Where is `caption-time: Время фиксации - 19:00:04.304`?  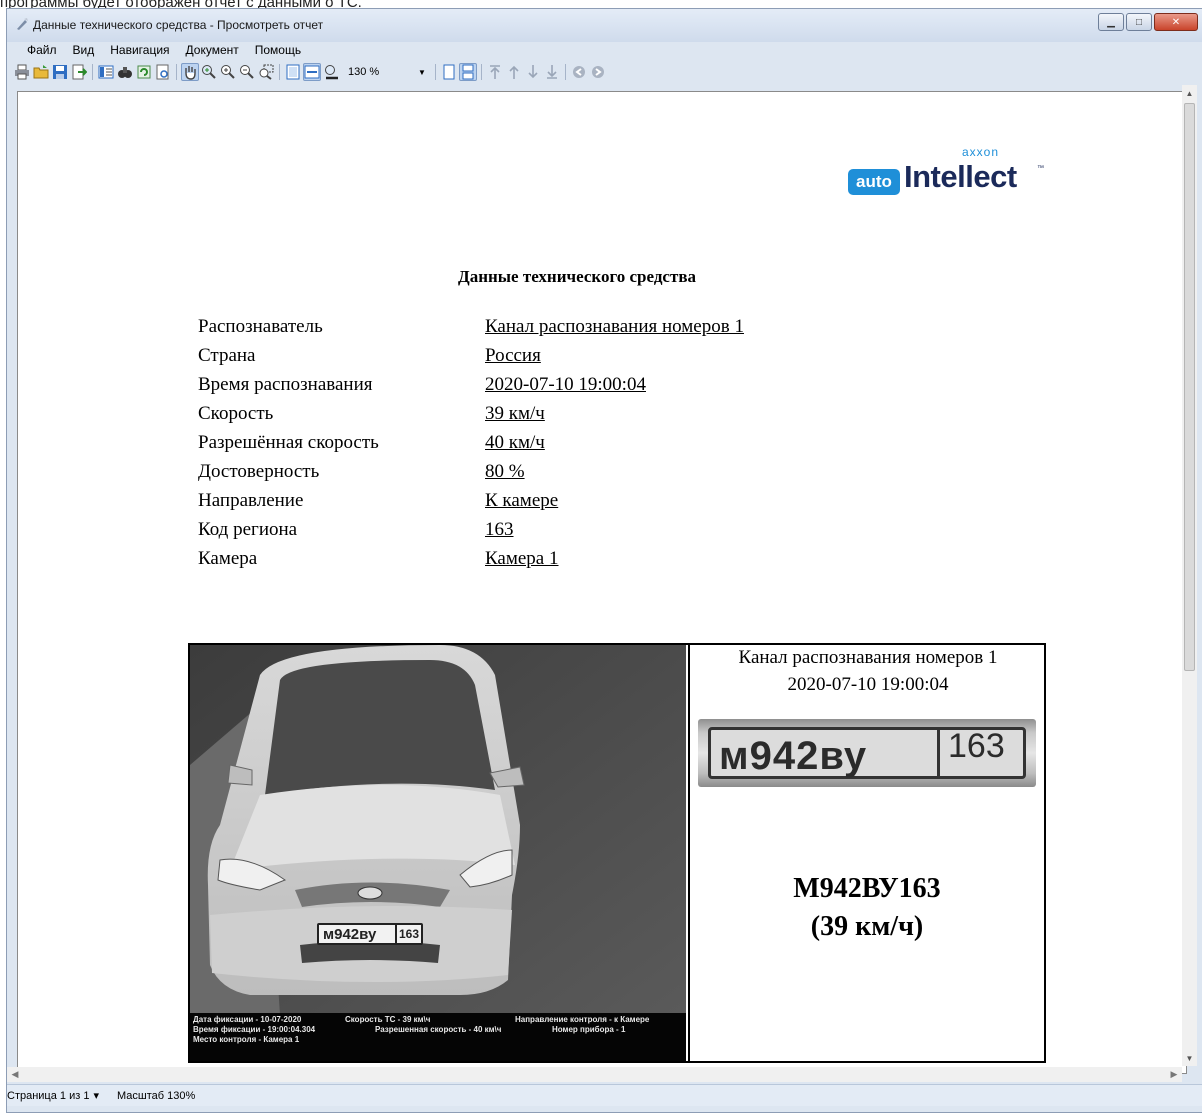
caption-time: Время фиксации - 19:00:04.304 is located at coordinates (254, 1029).